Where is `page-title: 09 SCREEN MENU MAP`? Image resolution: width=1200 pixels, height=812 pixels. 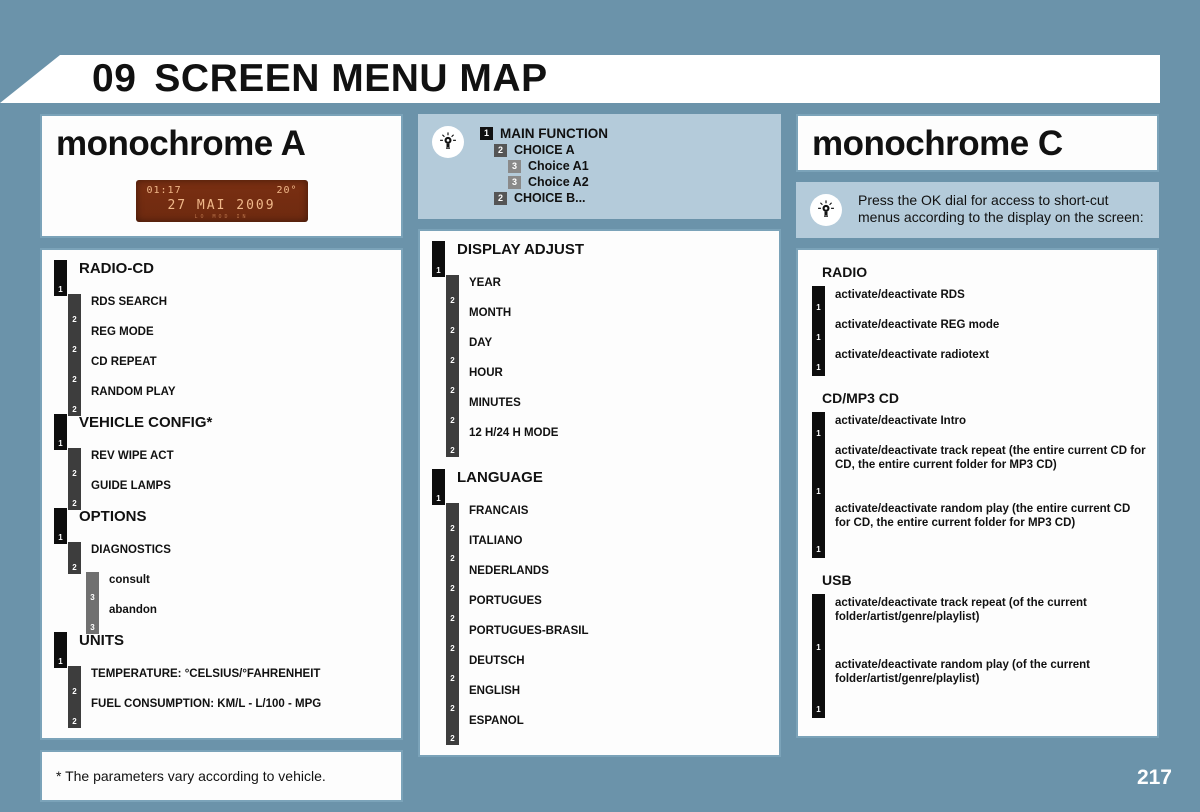
page-title: 09 SCREEN MENU MAP is located at coordinates (320, 79).